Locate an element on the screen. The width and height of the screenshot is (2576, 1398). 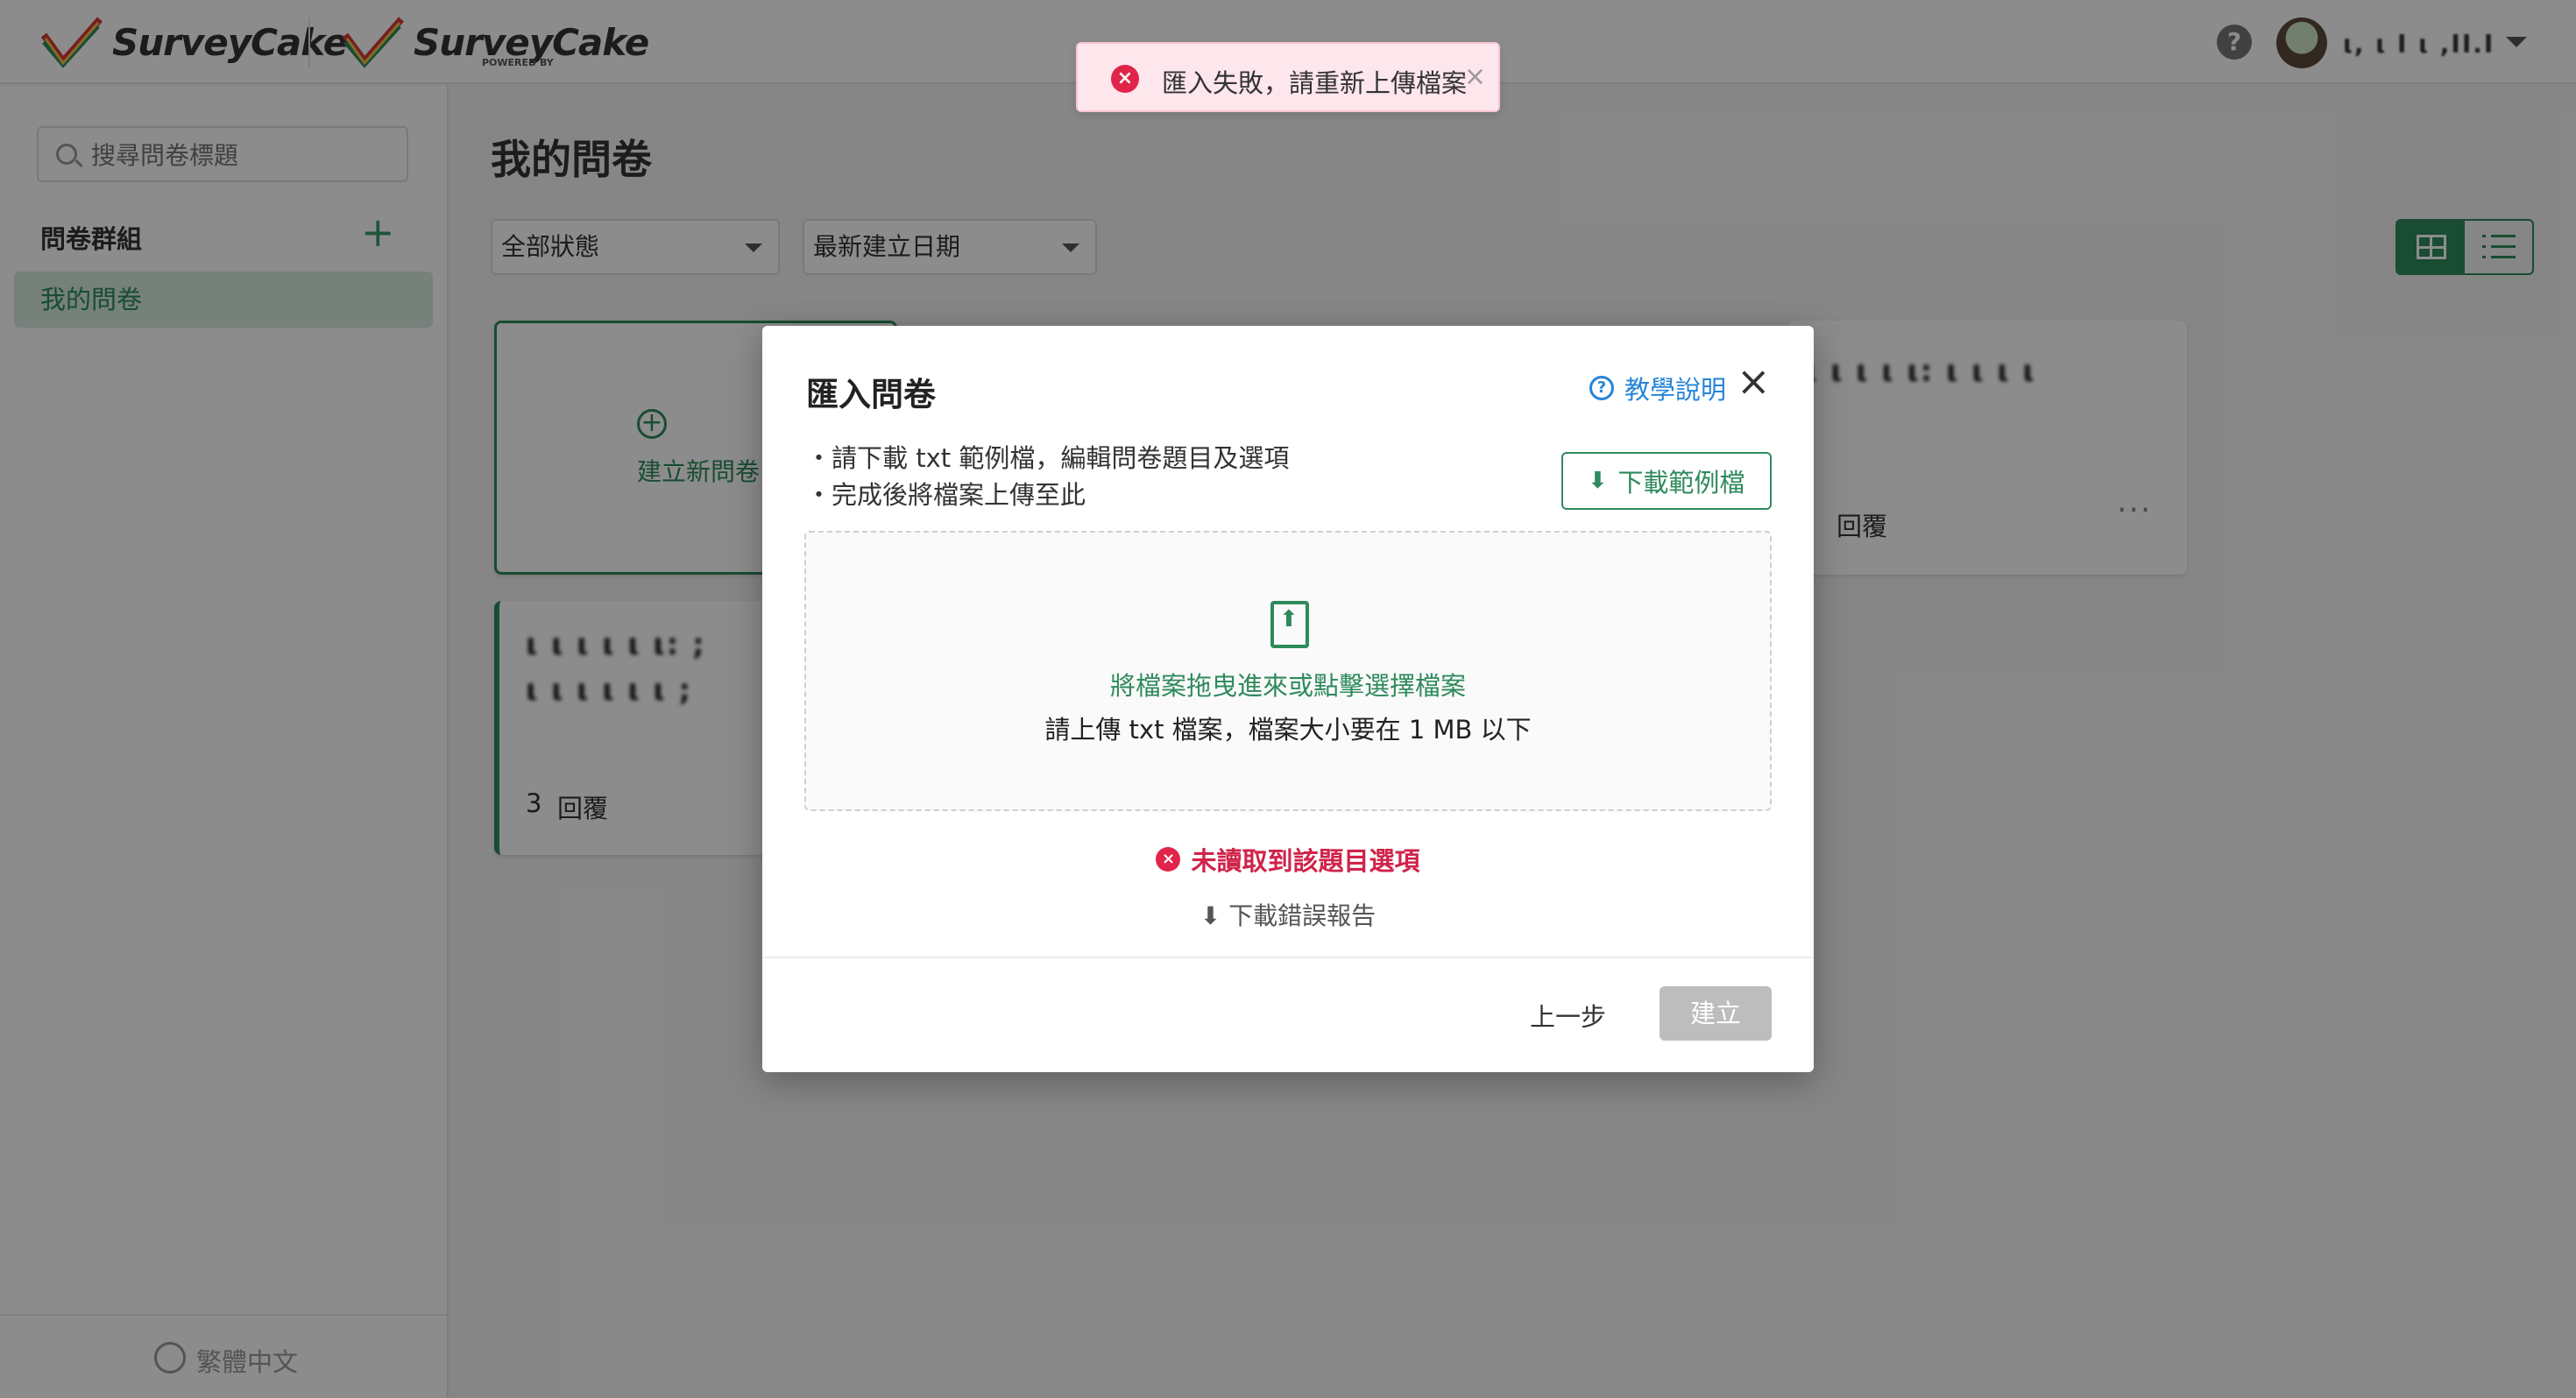
download-report-link: ⬇ 下載錯誤報告 is located at coordinates (1288, 914).